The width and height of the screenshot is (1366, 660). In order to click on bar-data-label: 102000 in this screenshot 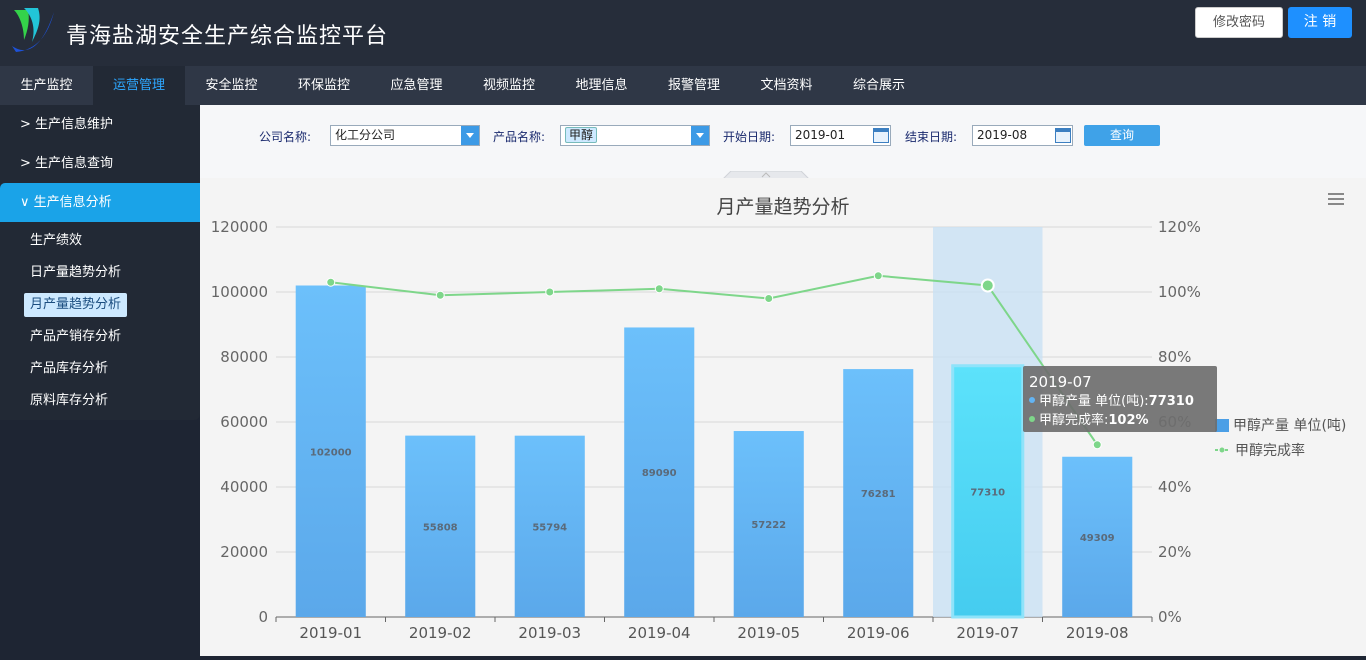, I will do `click(331, 452)`.